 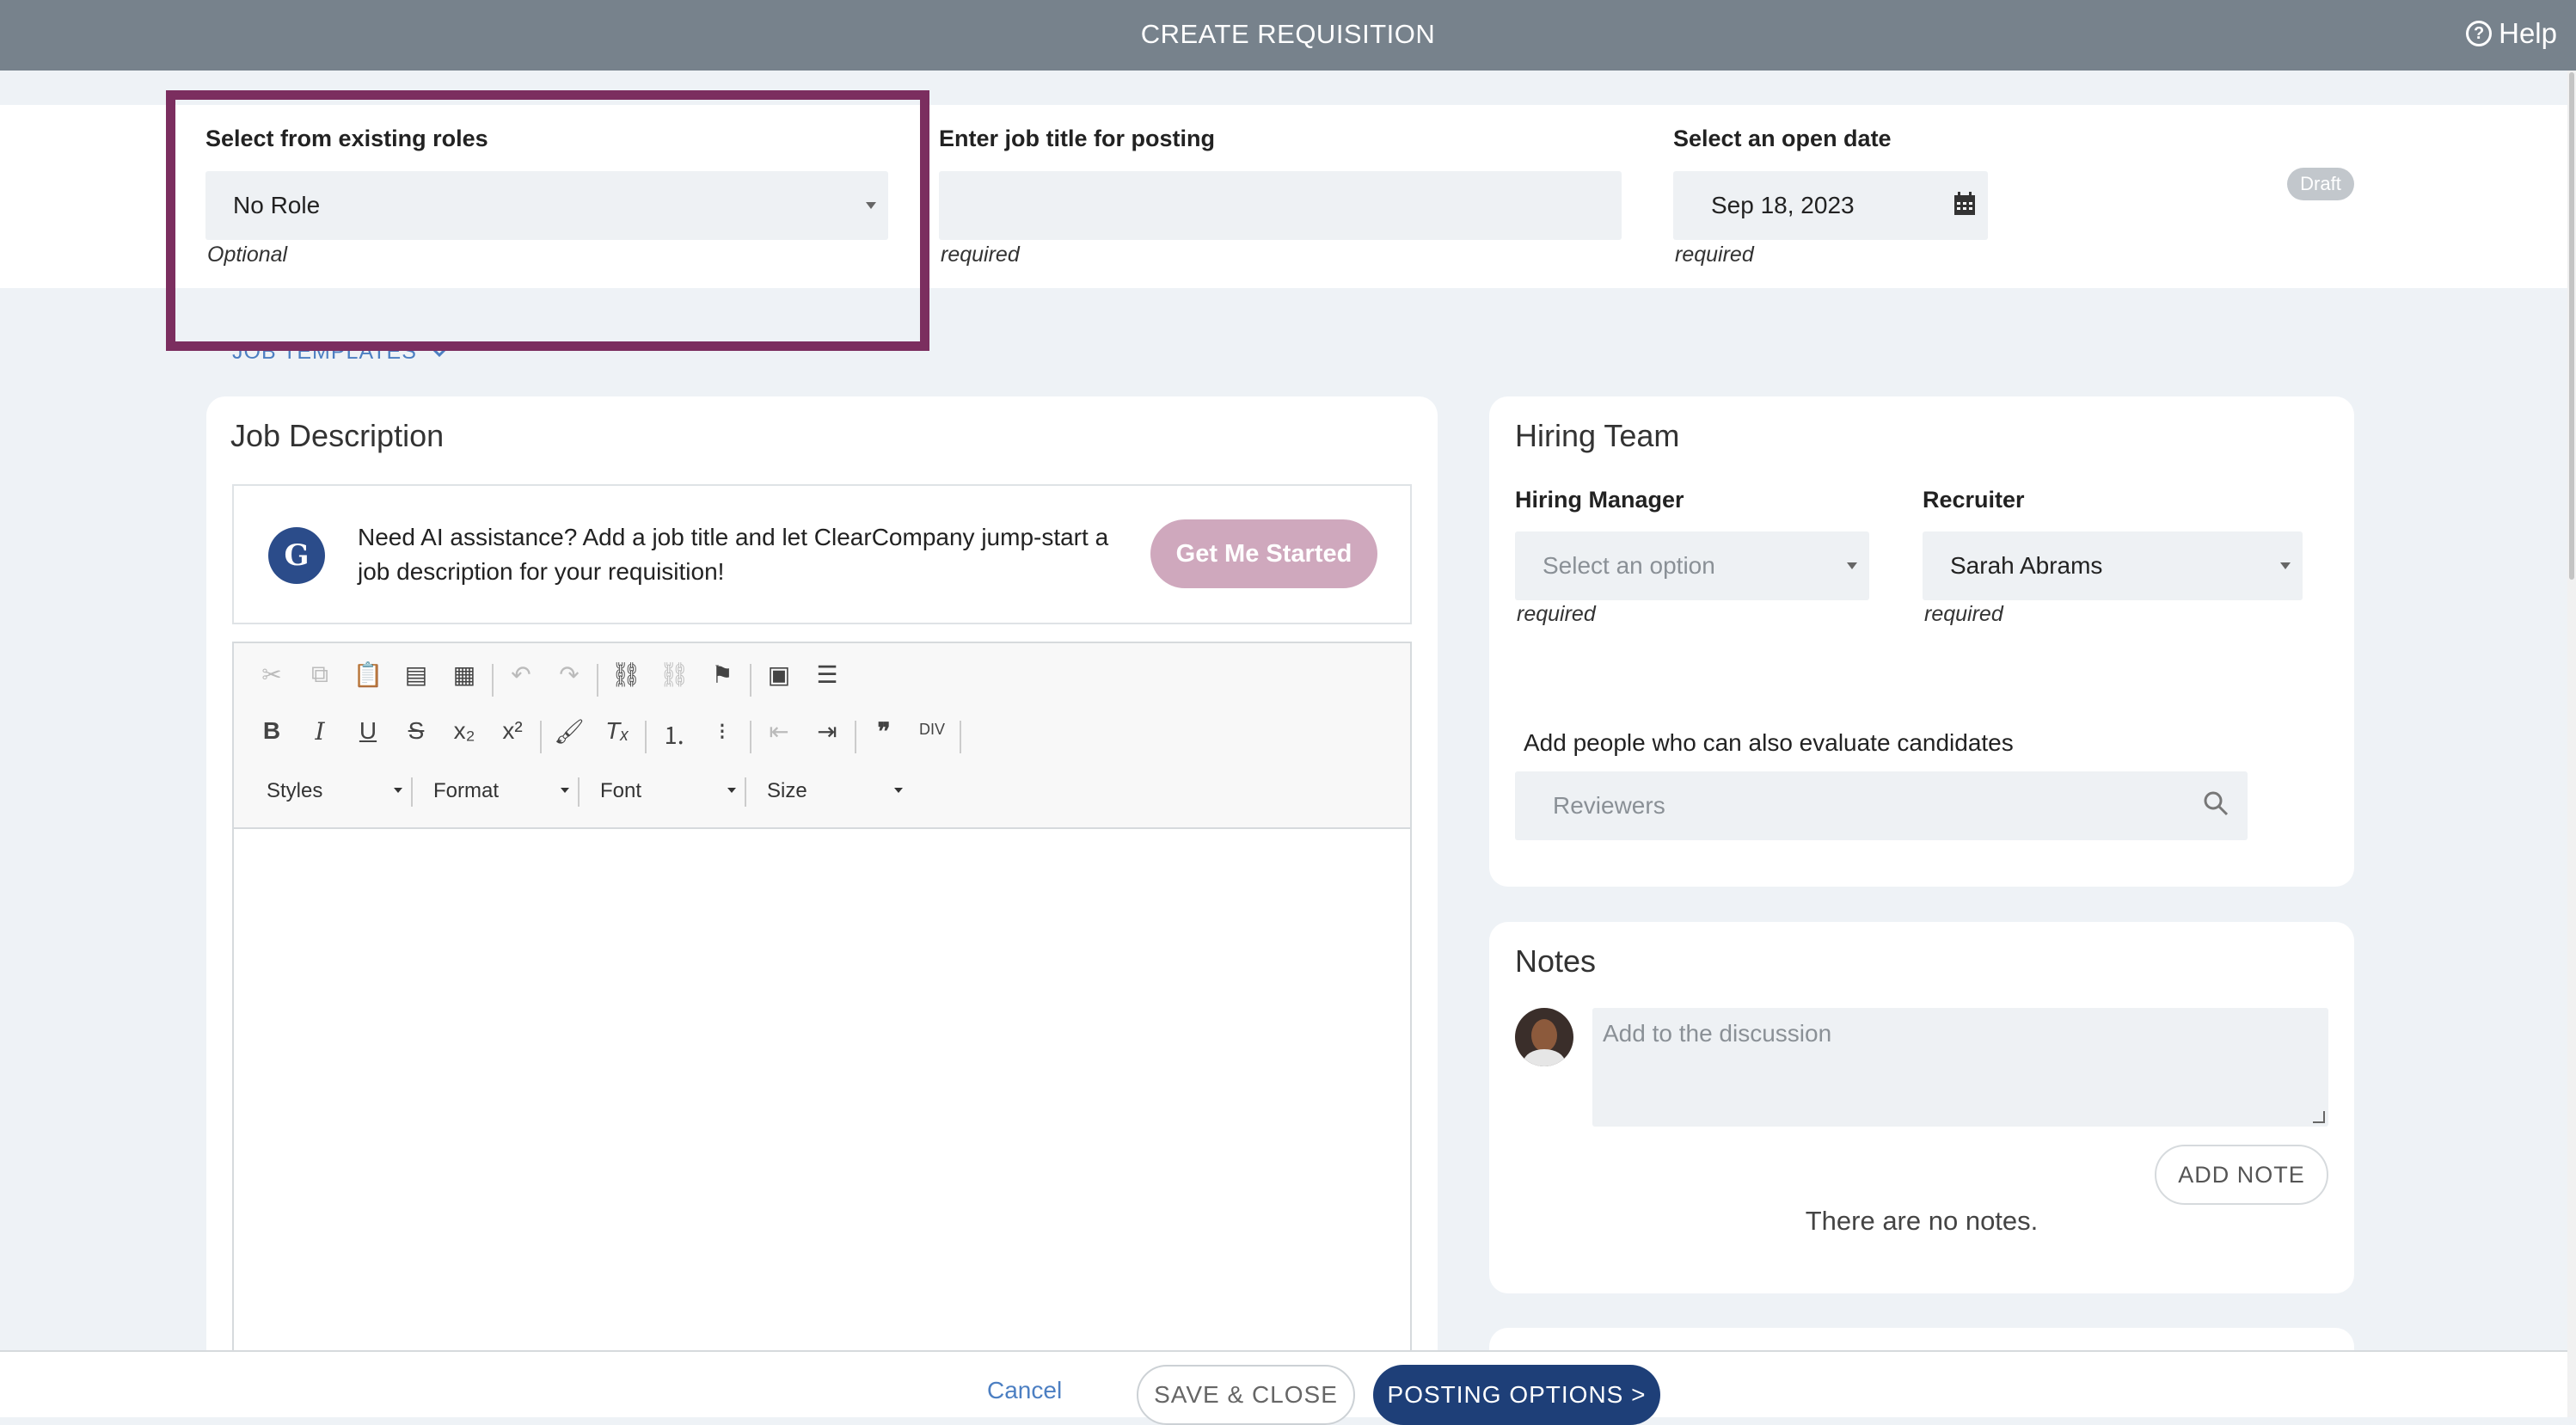 I want to click on status-badge: Draft, so click(x=2320, y=184).